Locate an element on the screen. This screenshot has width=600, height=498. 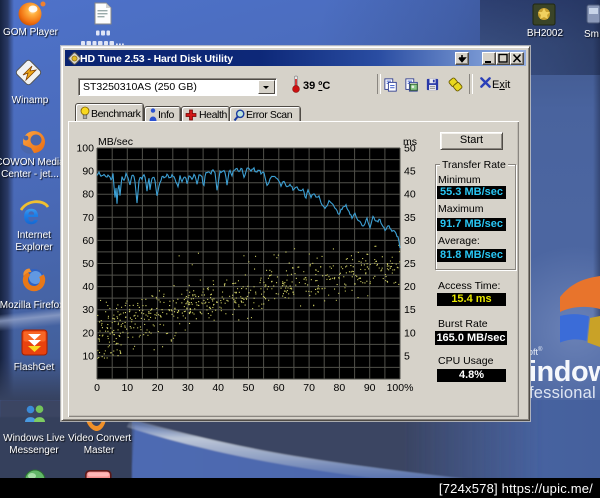
svg-text: 5 is located at coordinates (407, 356).